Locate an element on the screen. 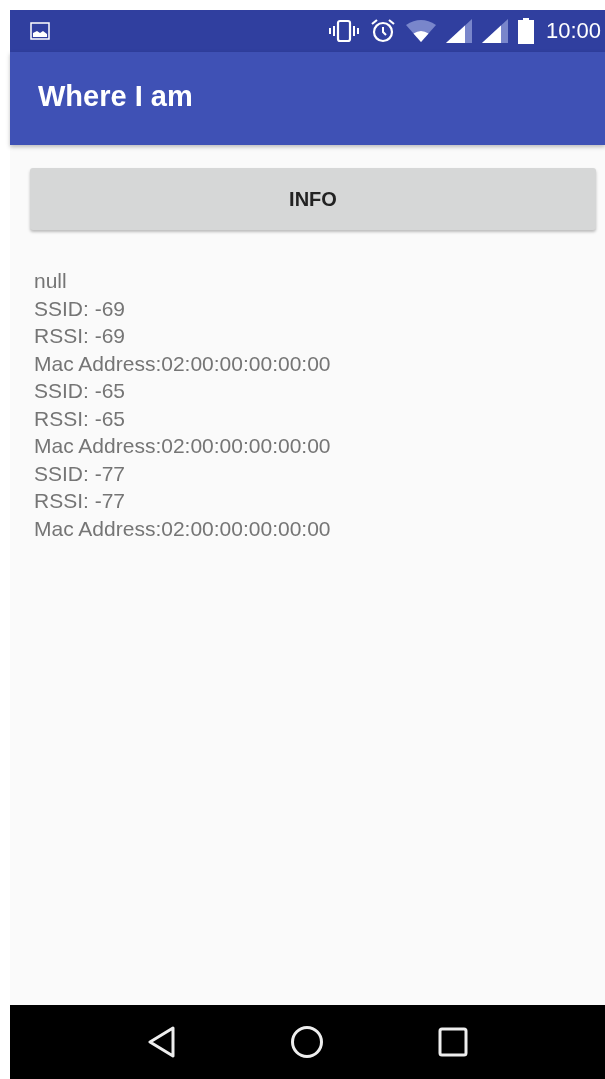  recents-icon is located at coordinates (453, 1042).